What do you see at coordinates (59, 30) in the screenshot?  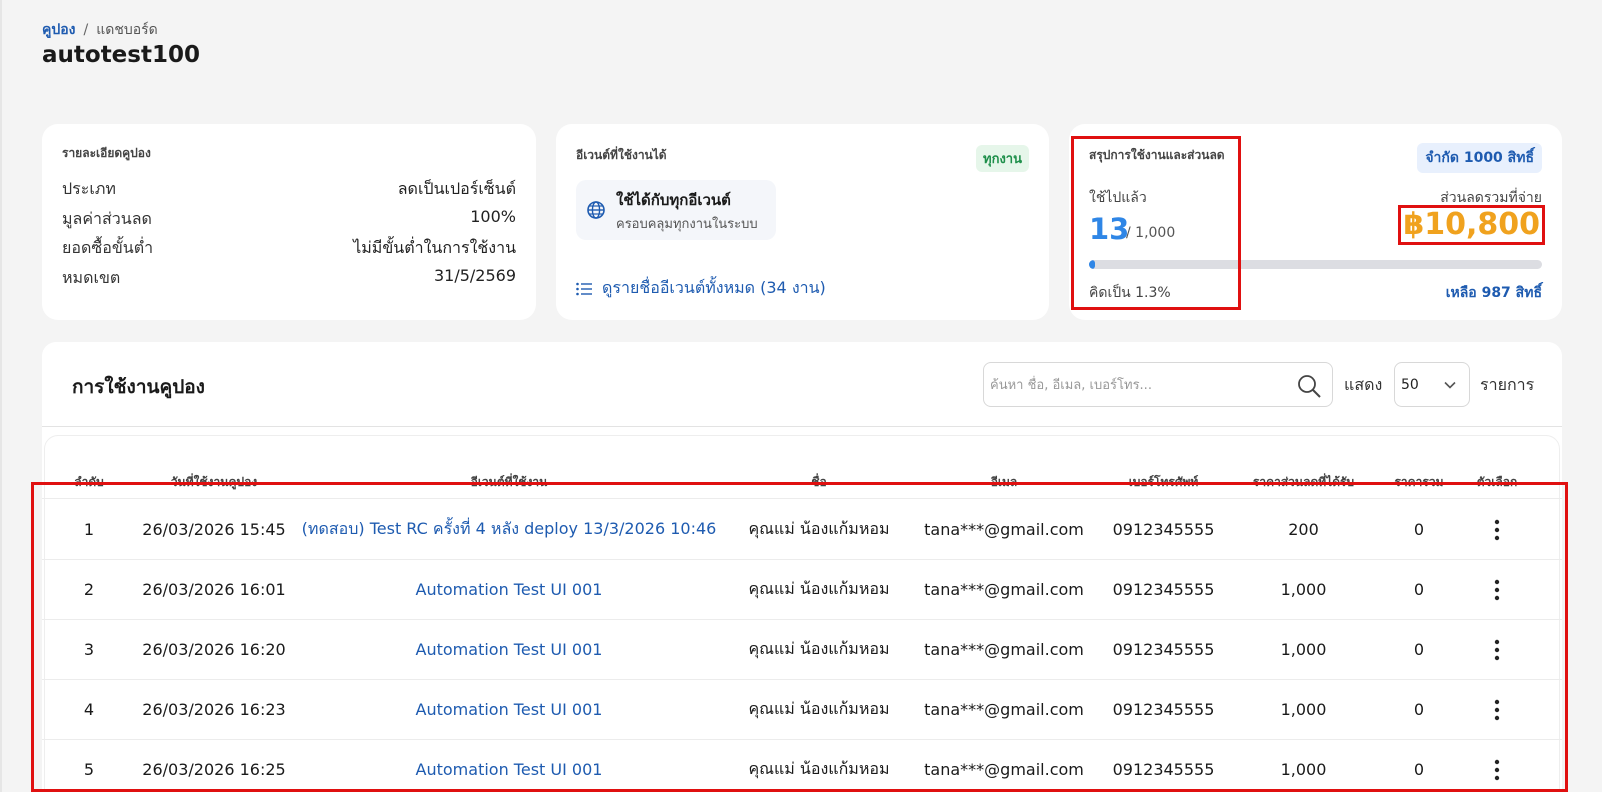 I see `breadcrumb-coupons-link: คูปอง` at bounding box center [59, 30].